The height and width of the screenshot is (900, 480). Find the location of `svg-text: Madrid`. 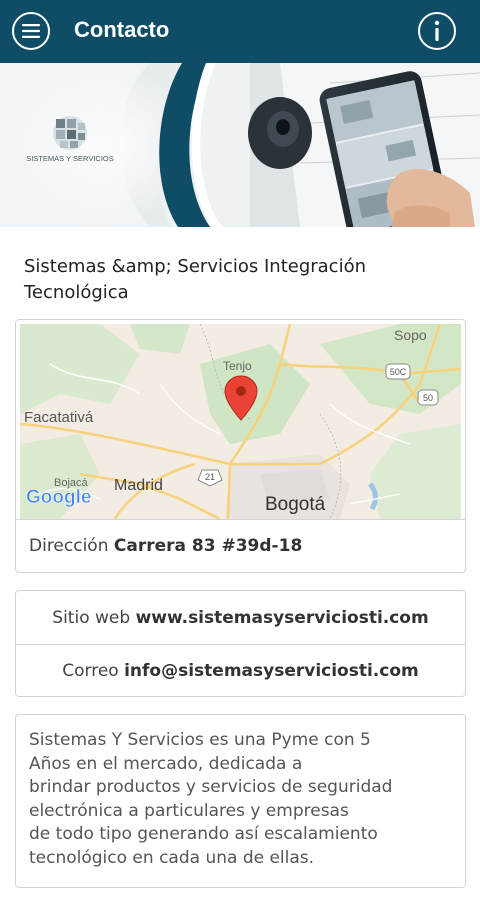

svg-text: Madrid is located at coordinates (138, 485).